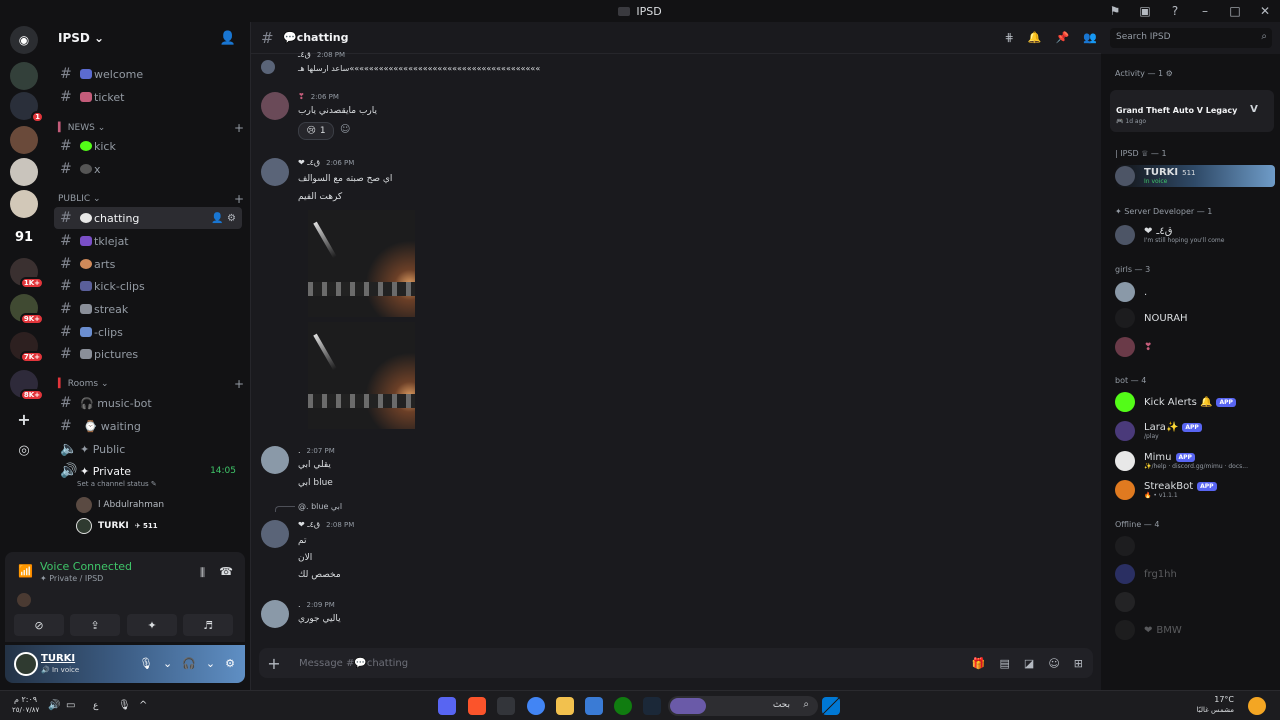 The height and width of the screenshot is (720, 1280). What do you see at coordinates (39, 625) in the screenshot?
I see `video-off-button: ⊘` at bounding box center [39, 625].